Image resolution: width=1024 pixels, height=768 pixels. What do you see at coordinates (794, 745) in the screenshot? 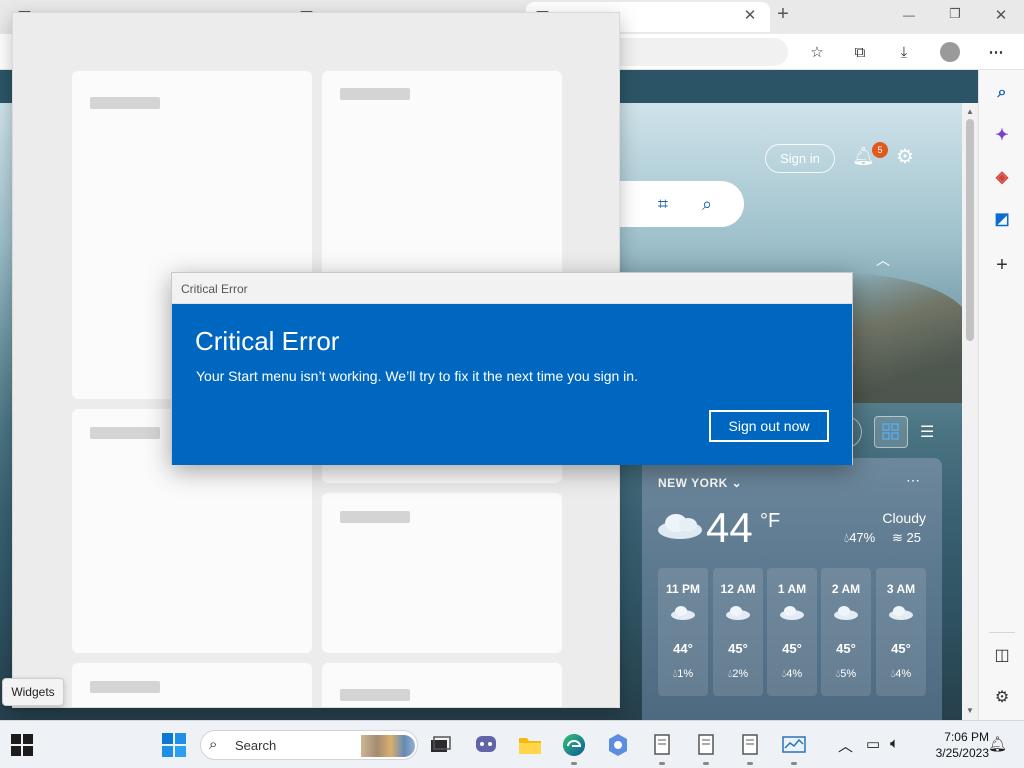
I see `resource-monitor-icon` at bounding box center [794, 745].